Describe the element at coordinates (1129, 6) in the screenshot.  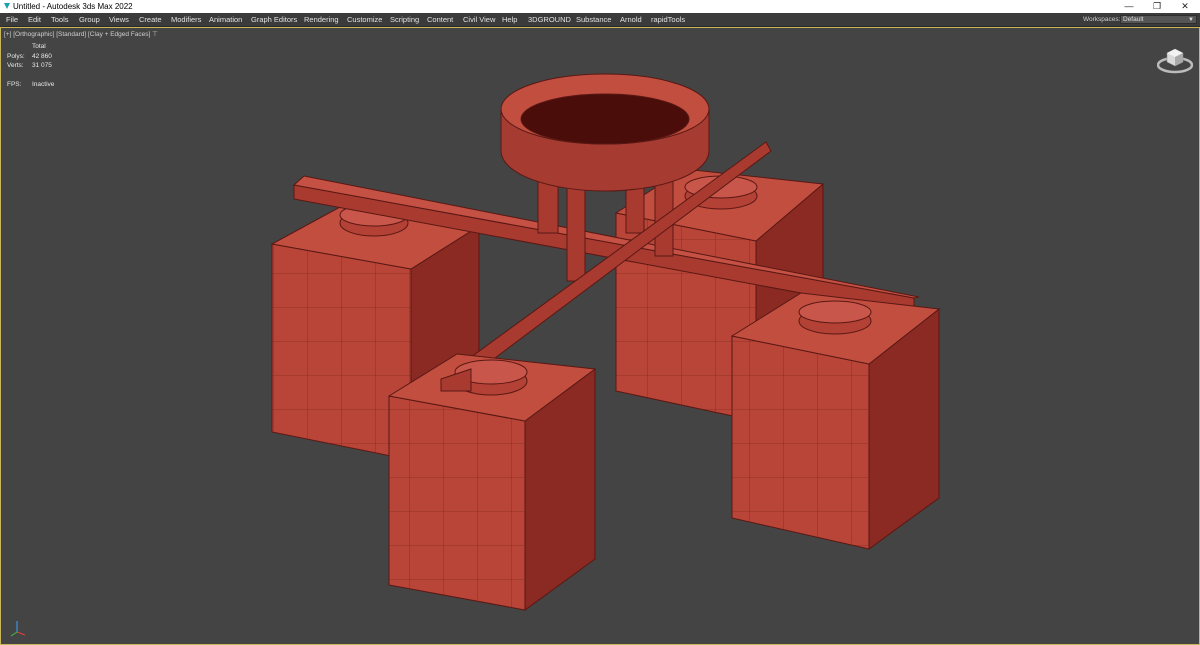
I see `minimize-button: —` at that location.